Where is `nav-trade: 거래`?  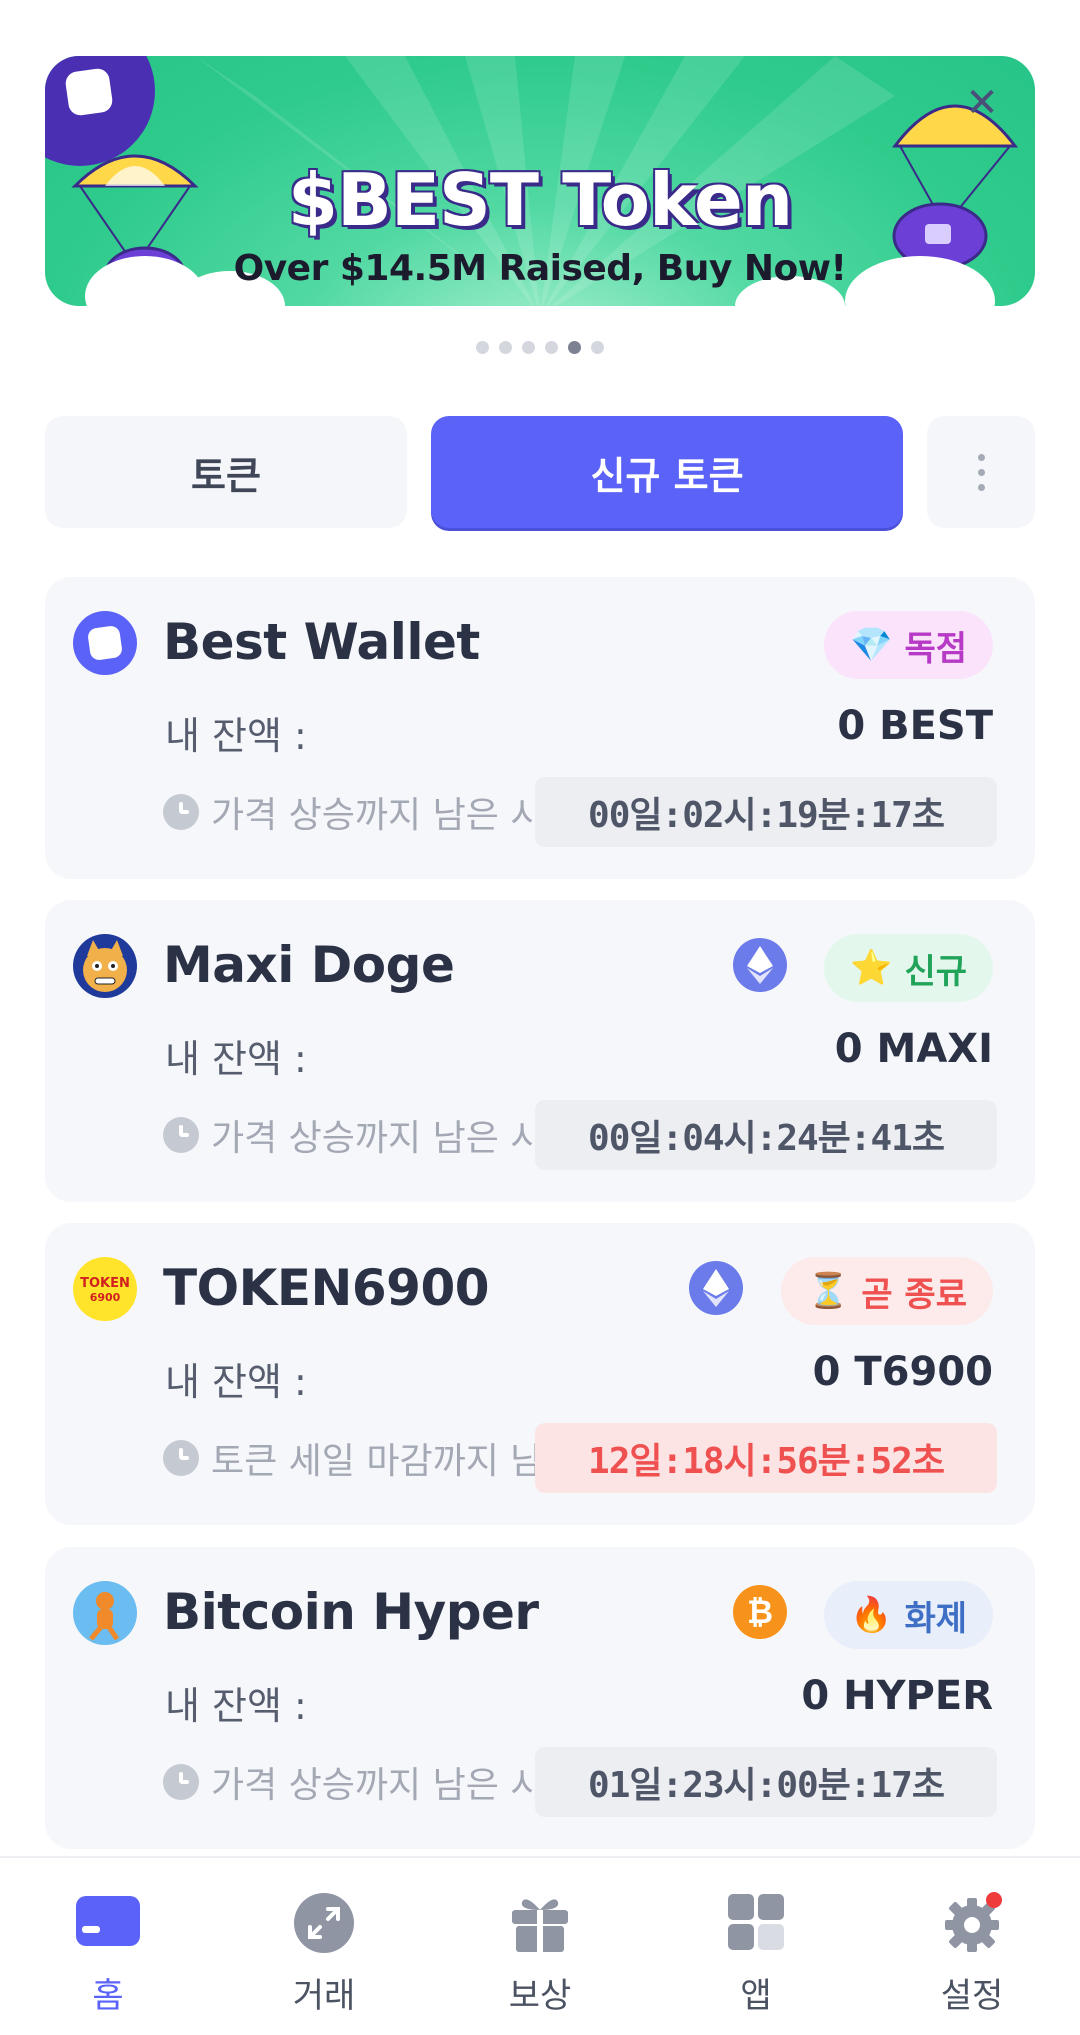 nav-trade: 거래 is located at coordinates (324, 1946).